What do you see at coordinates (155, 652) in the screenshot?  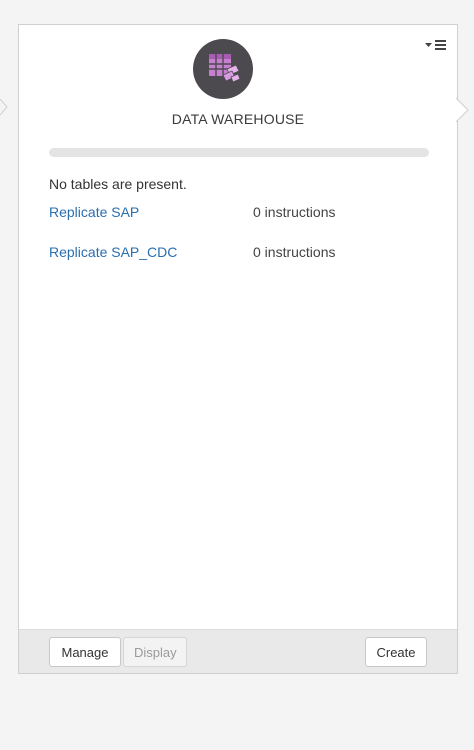 I see `display-button: Display` at bounding box center [155, 652].